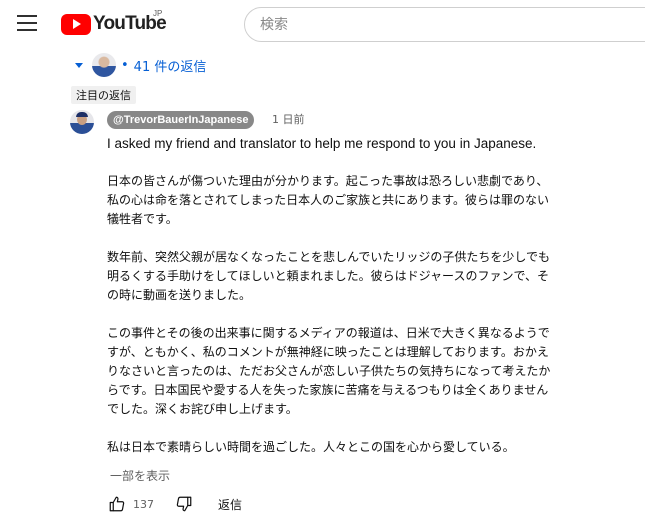  I want to click on thumbs-down-icon, so click(184, 504).